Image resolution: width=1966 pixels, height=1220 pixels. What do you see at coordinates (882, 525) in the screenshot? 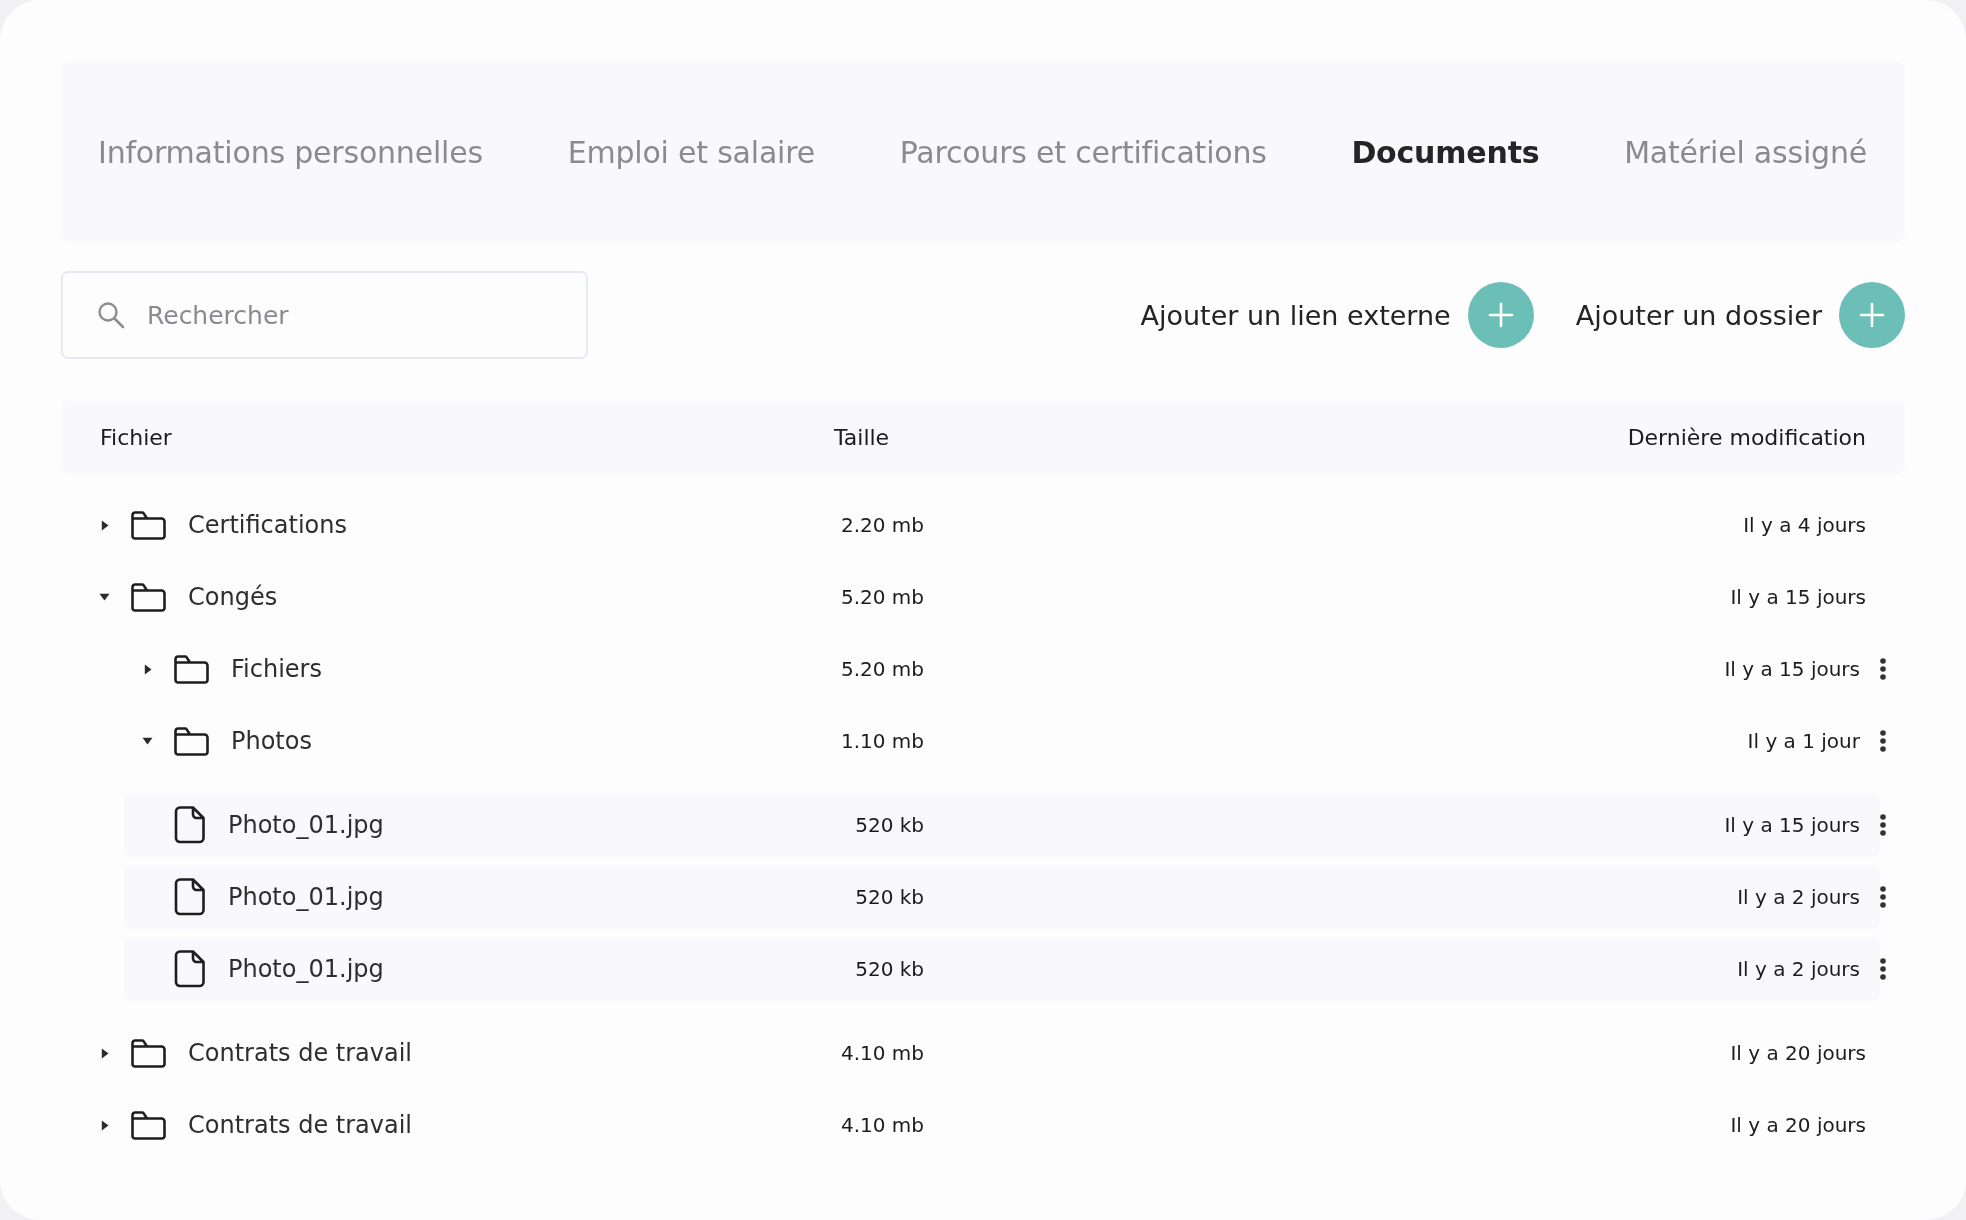
I see `size-text: 2.20 mb` at bounding box center [882, 525].